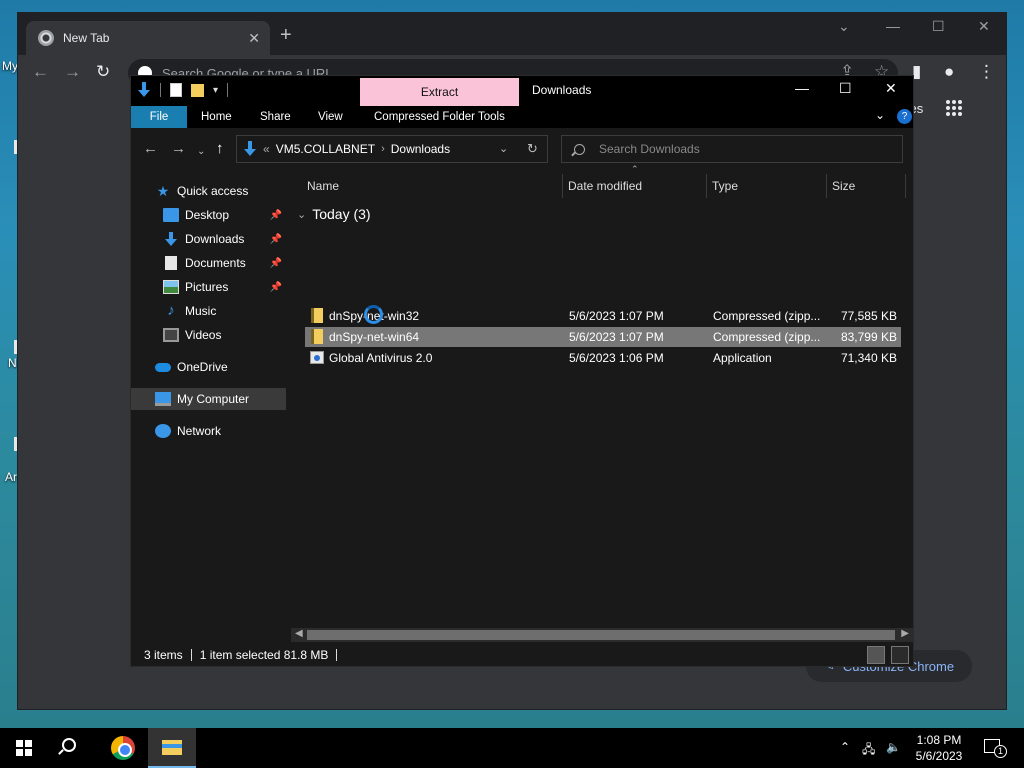  What do you see at coordinates (159, 117) in the screenshot?
I see `ribbon-tab-file: File` at bounding box center [159, 117].